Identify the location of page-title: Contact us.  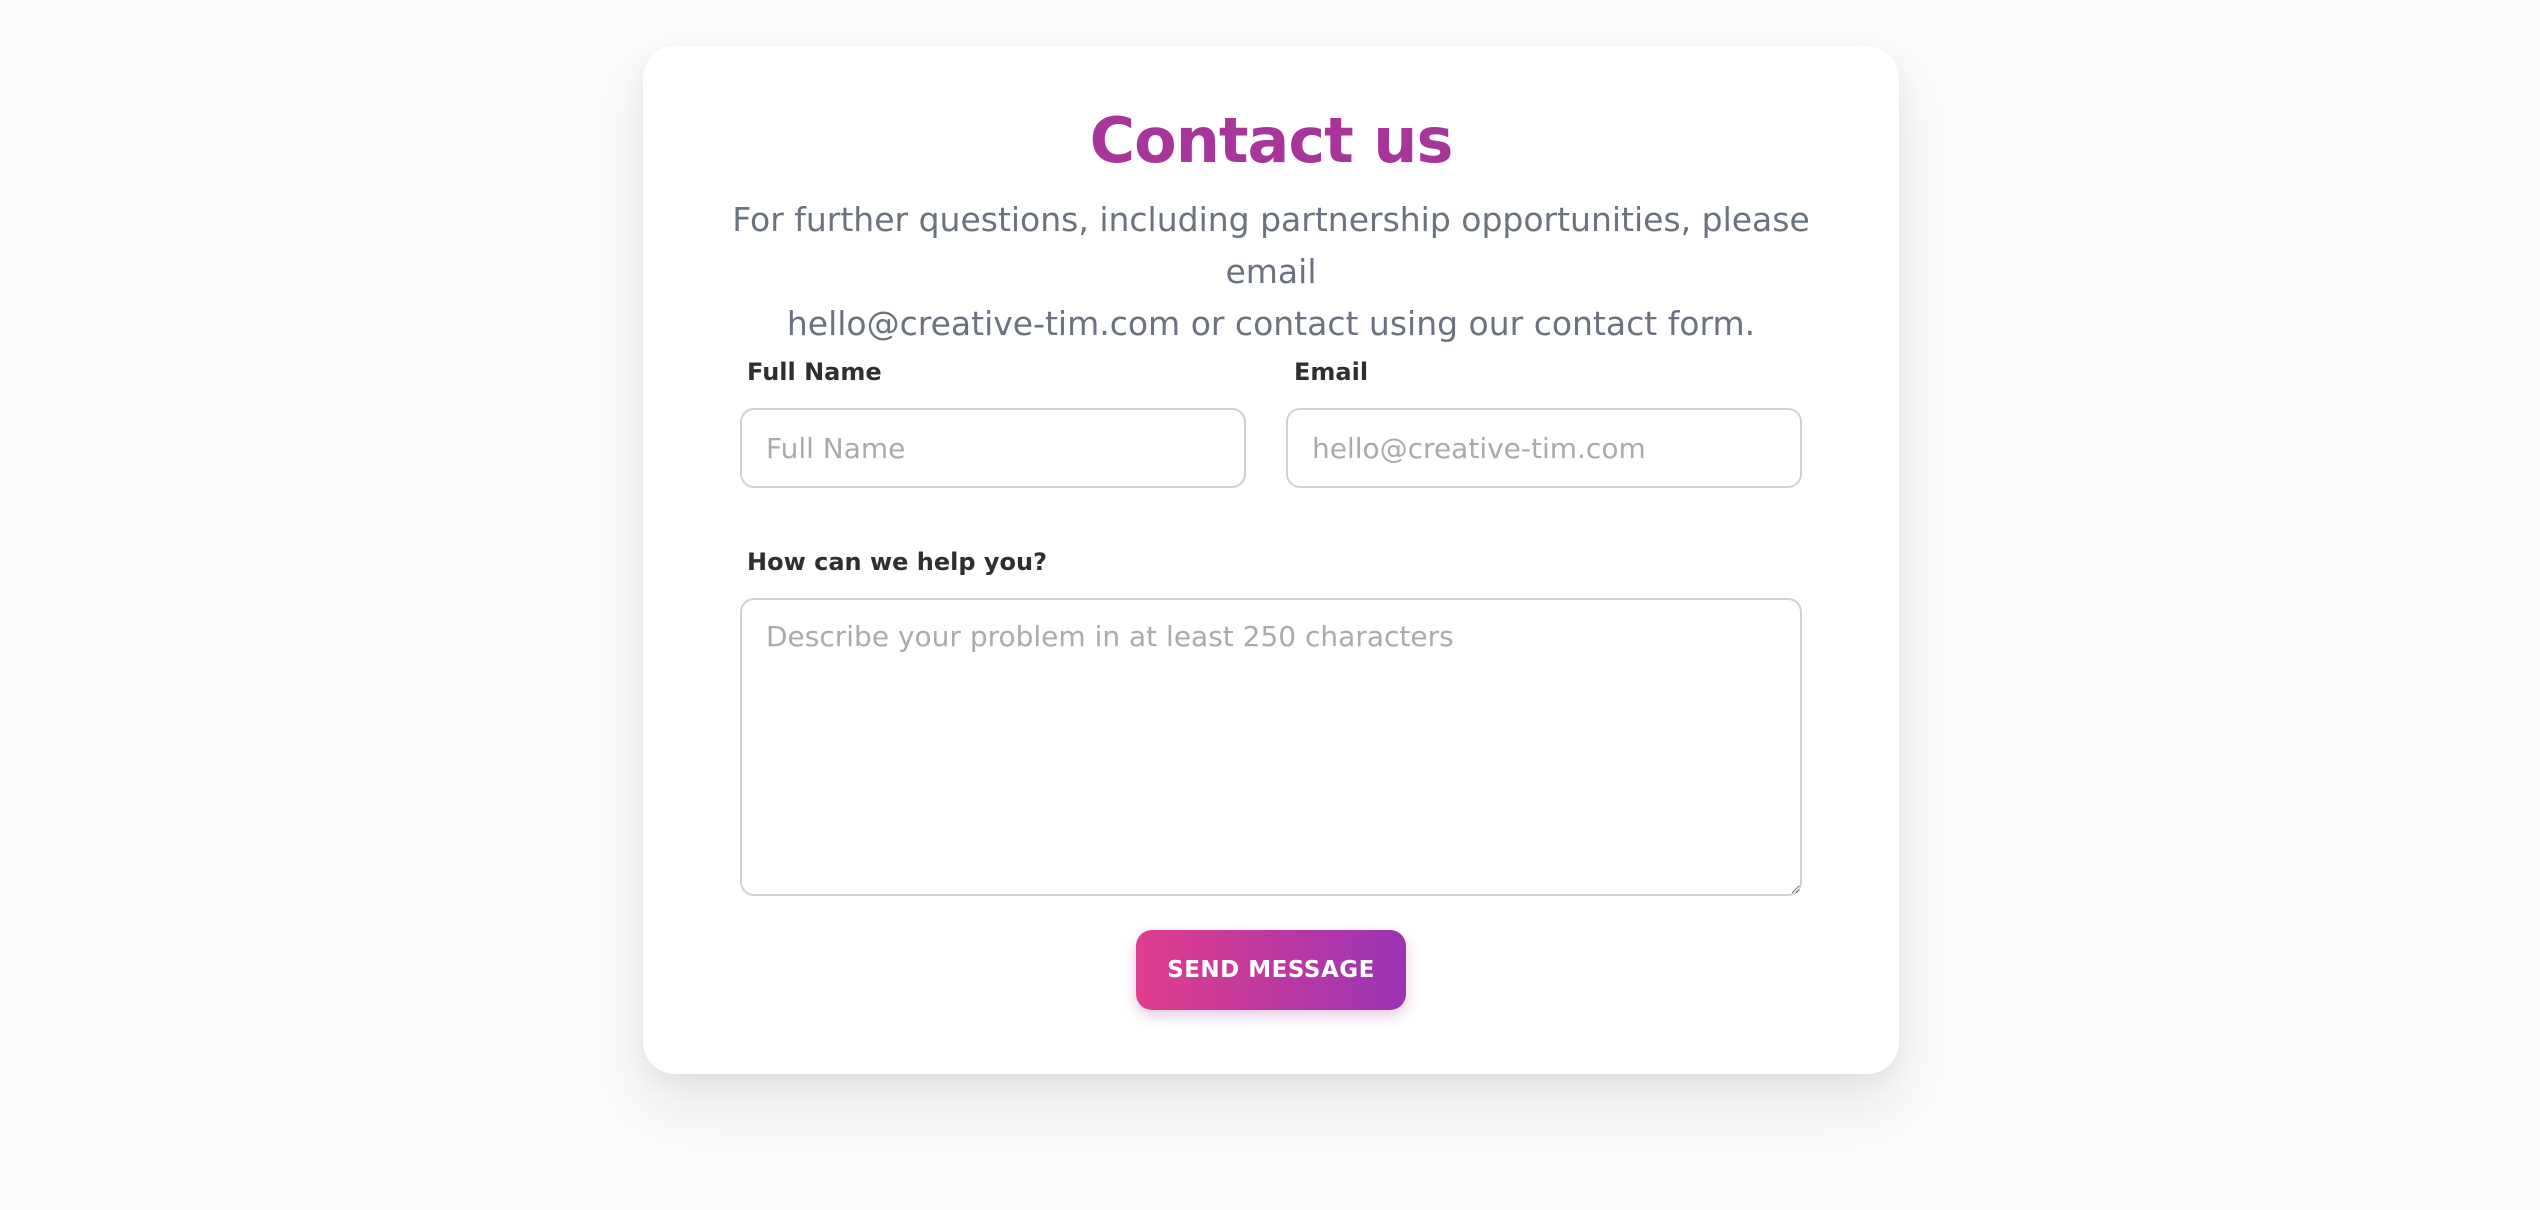
(1271, 140).